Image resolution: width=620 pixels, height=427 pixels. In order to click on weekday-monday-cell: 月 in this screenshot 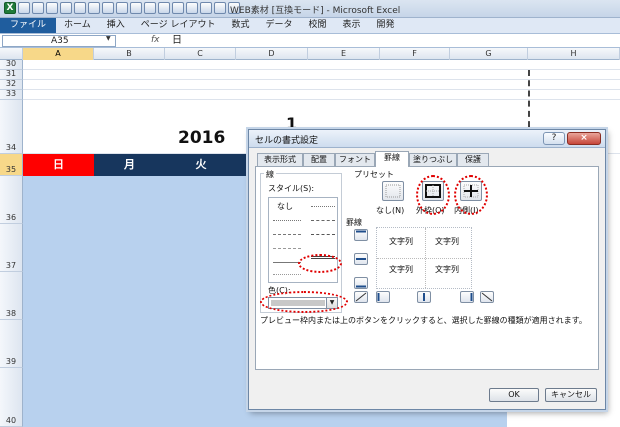, I will do `click(129, 165)`.